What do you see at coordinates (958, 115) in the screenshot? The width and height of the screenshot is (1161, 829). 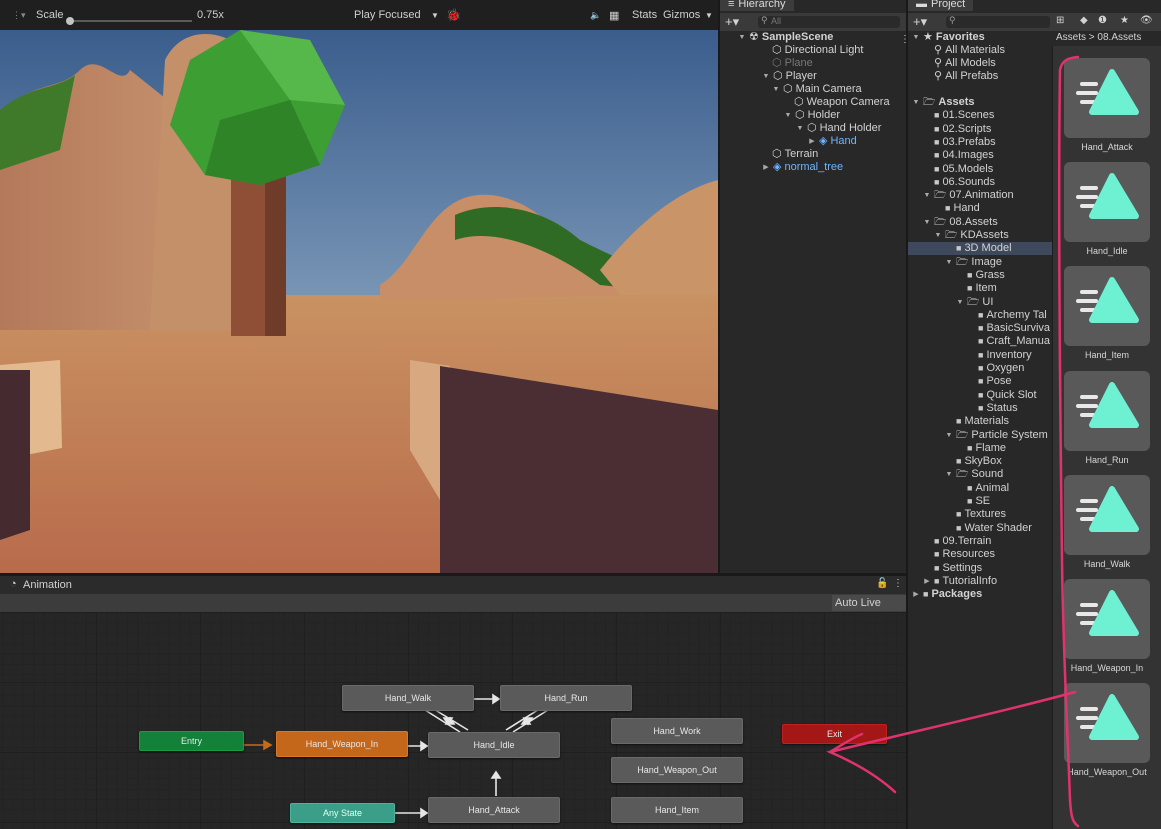 I see `project-folder-item: ■ 01.Scenes` at bounding box center [958, 115].